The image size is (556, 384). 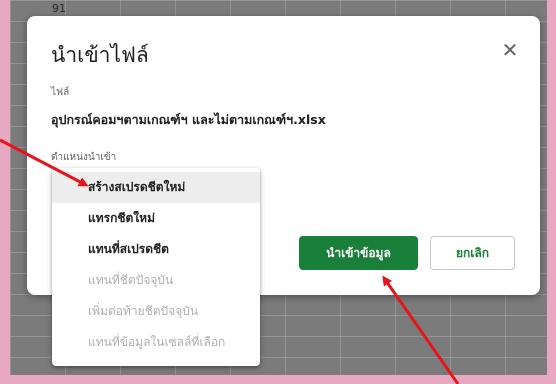 I want to click on close-icon: ✕, so click(x=510, y=50).